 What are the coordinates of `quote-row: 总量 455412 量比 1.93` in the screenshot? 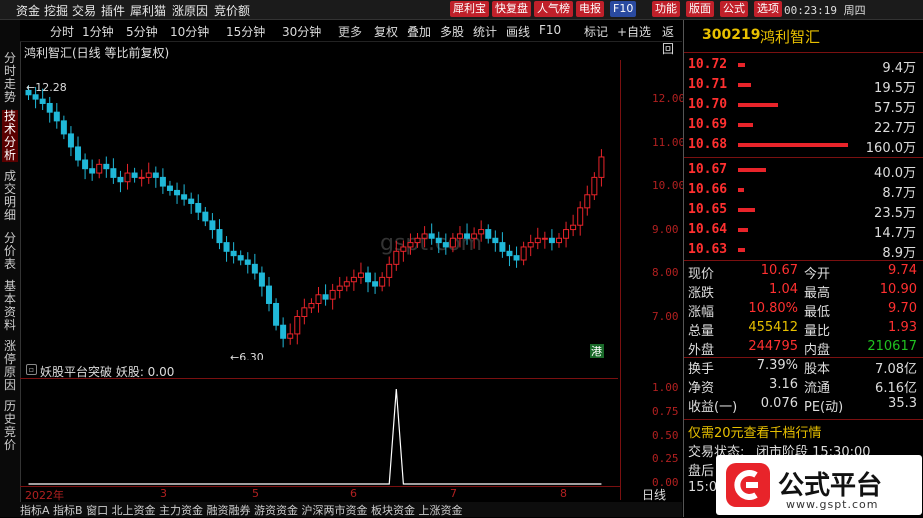 It's located at (803, 329).